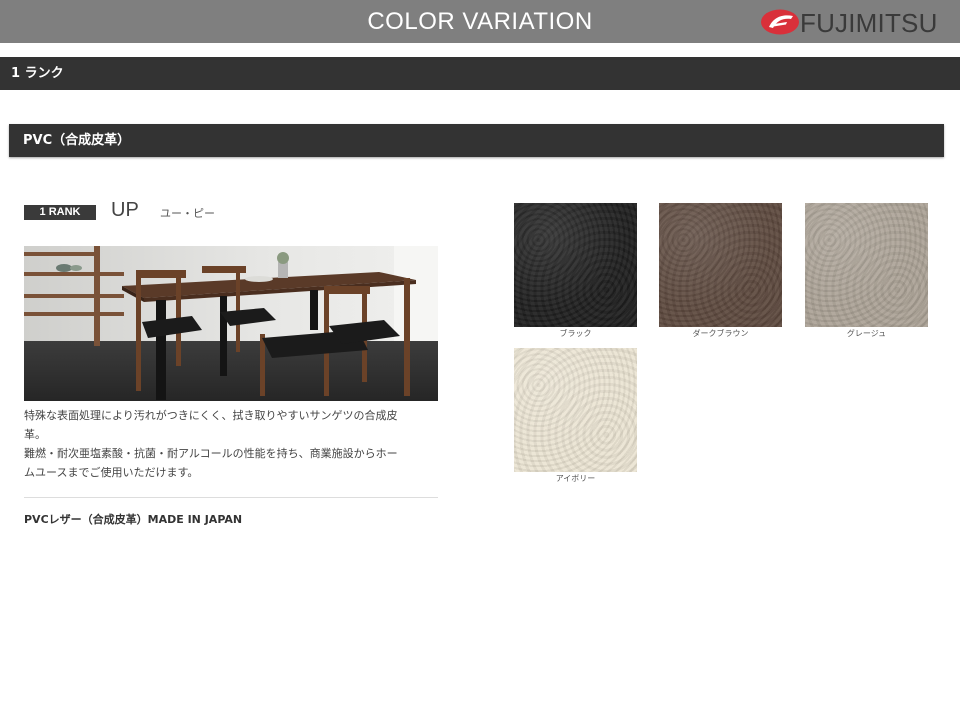  Describe the element at coordinates (60, 212) in the screenshot. I see `rank-badge: 1 RANK` at that location.